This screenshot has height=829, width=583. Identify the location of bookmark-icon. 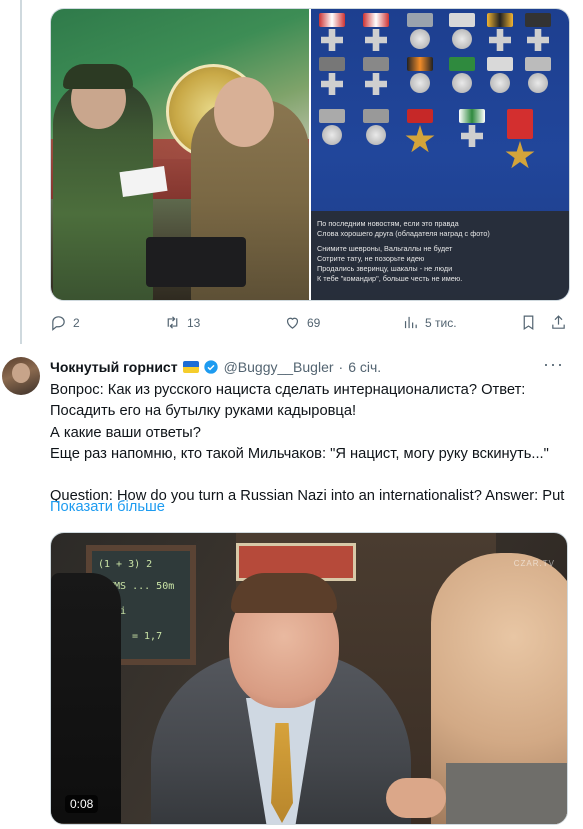
(528, 323).